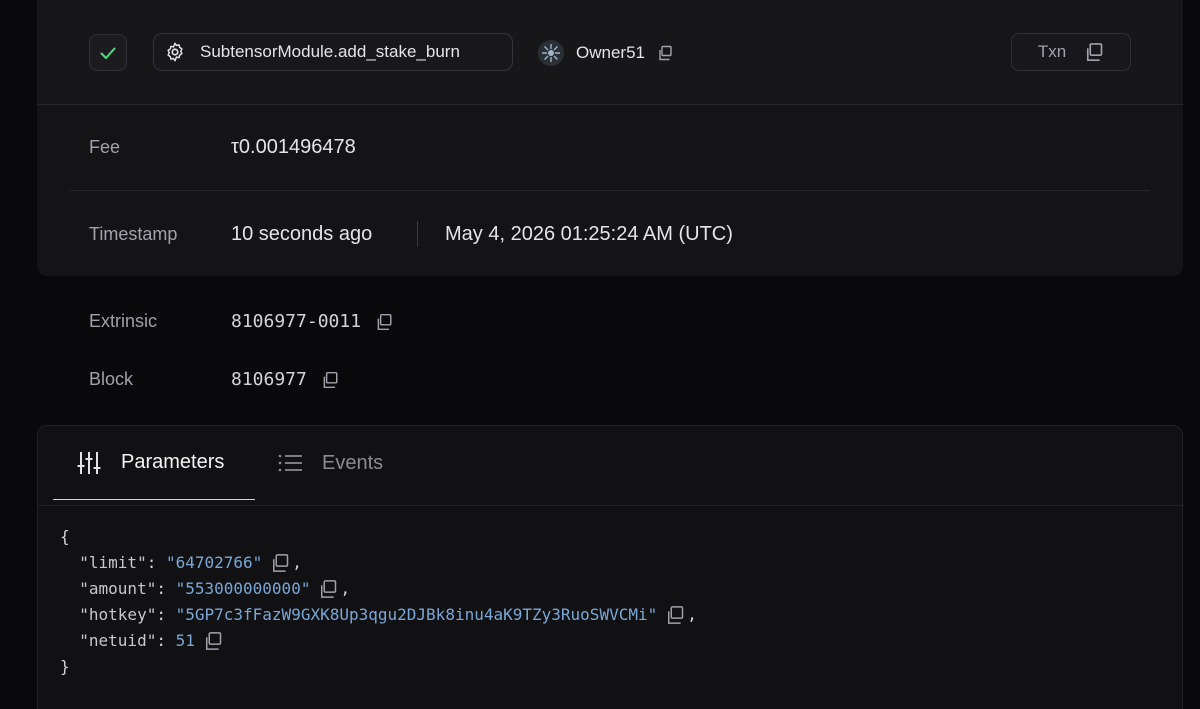  I want to click on param-value: 51, so click(185, 640).